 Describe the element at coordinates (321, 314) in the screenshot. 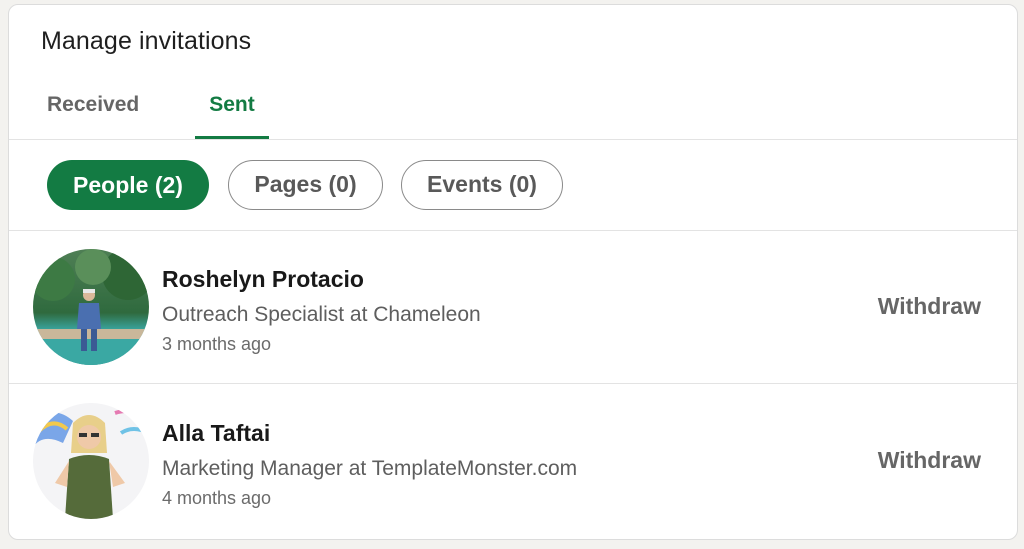

I see `invitee-headline: Outreach Specialist at Chameleon` at that location.